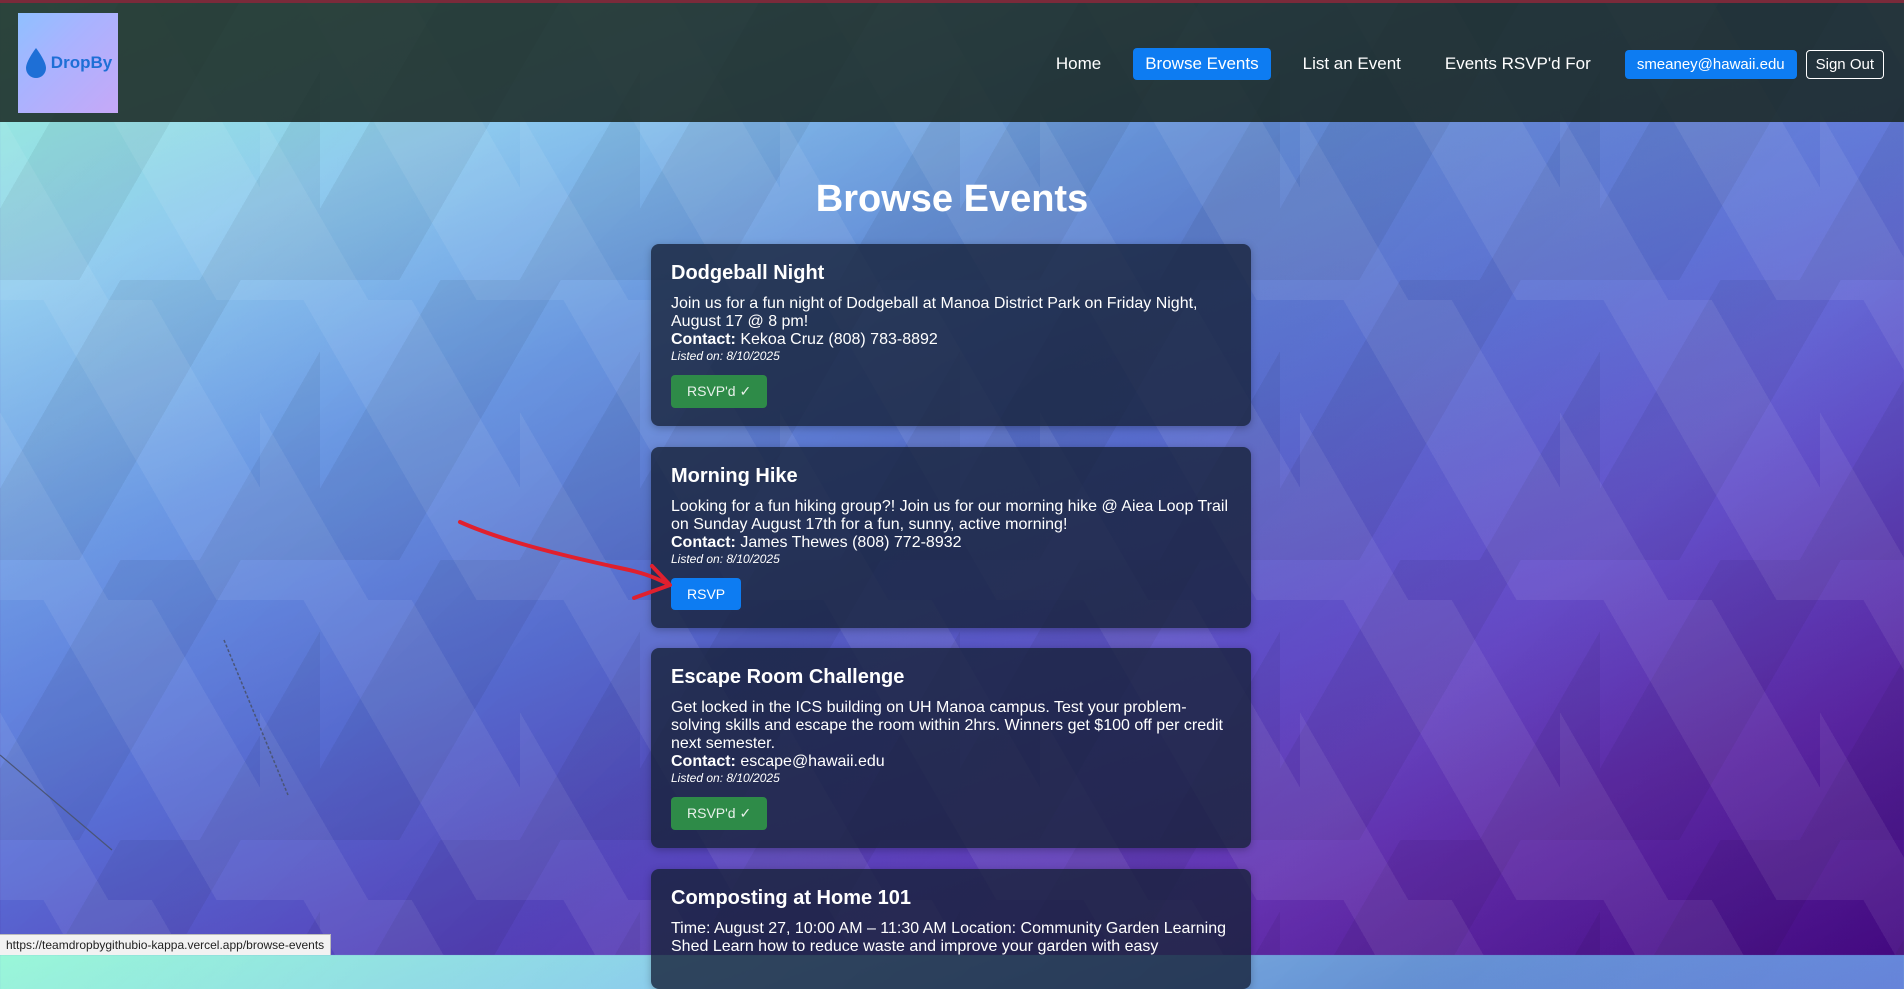  Describe the element at coordinates (1710, 64) in the screenshot. I see `user-email-button: smeaney@hawaii.edu` at that location.